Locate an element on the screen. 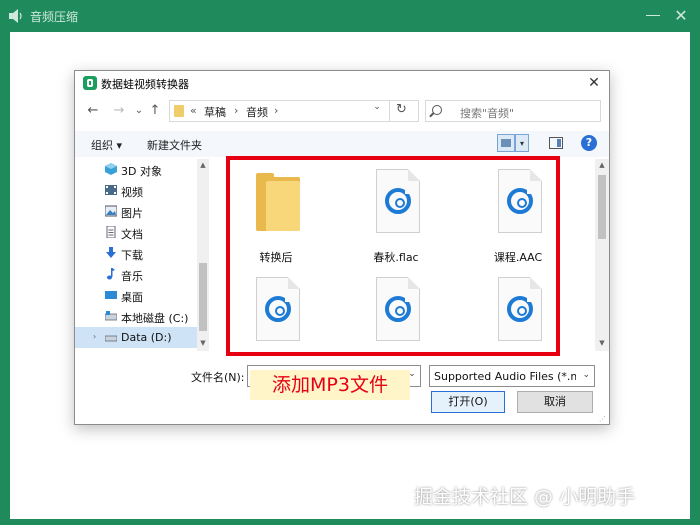  speaker-icon is located at coordinates (15, 16).